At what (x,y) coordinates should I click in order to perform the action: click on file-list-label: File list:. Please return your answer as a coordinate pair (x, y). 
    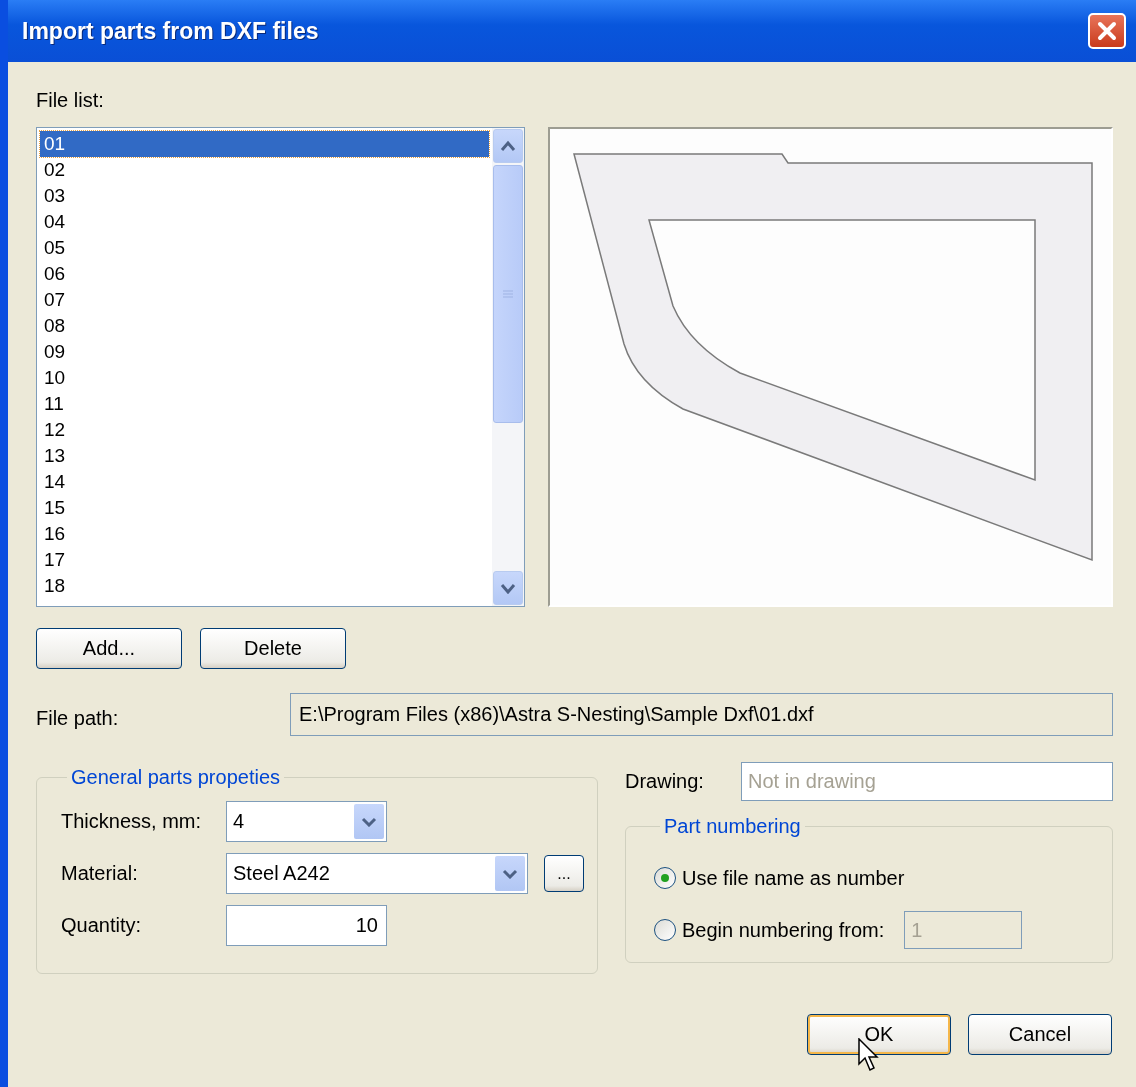
    Looking at the image, I should click on (70, 100).